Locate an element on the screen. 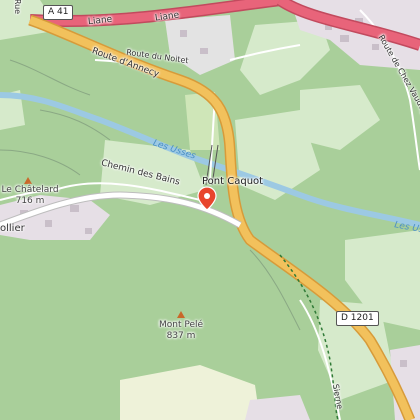  a41-shield: A 41 is located at coordinates (58, 12).